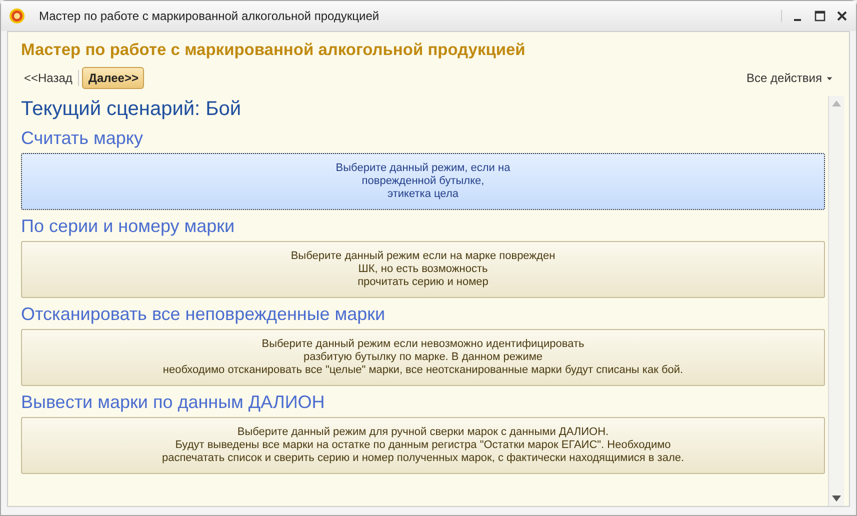 The height and width of the screenshot is (516, 857). Describe the element at coordinates (48, 78) in the screenshot. I see `back-button: <<Назад` at that location.